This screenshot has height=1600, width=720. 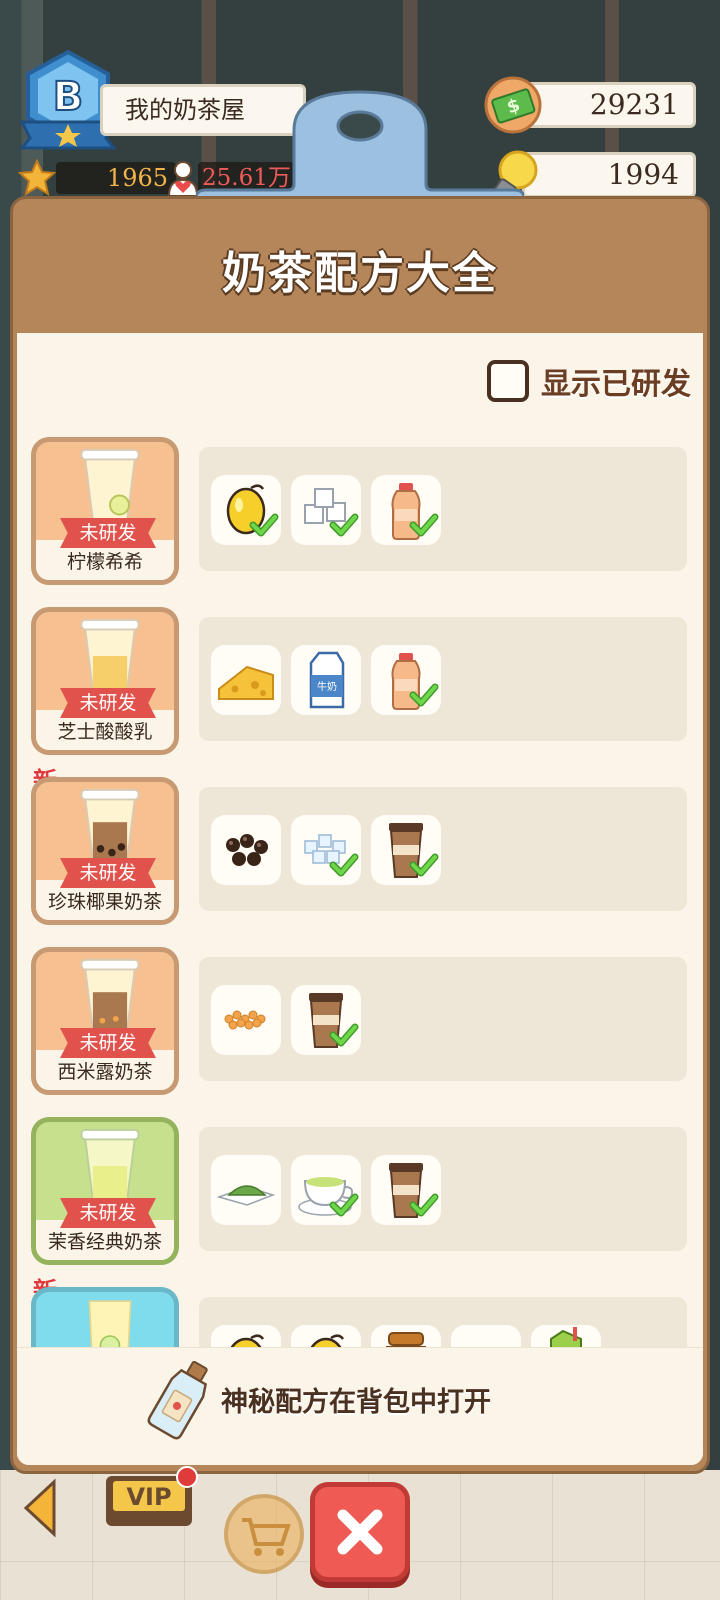 I want to click on recipe-row: 未研发 西米露奶茶, so click(x=360, y=1022).